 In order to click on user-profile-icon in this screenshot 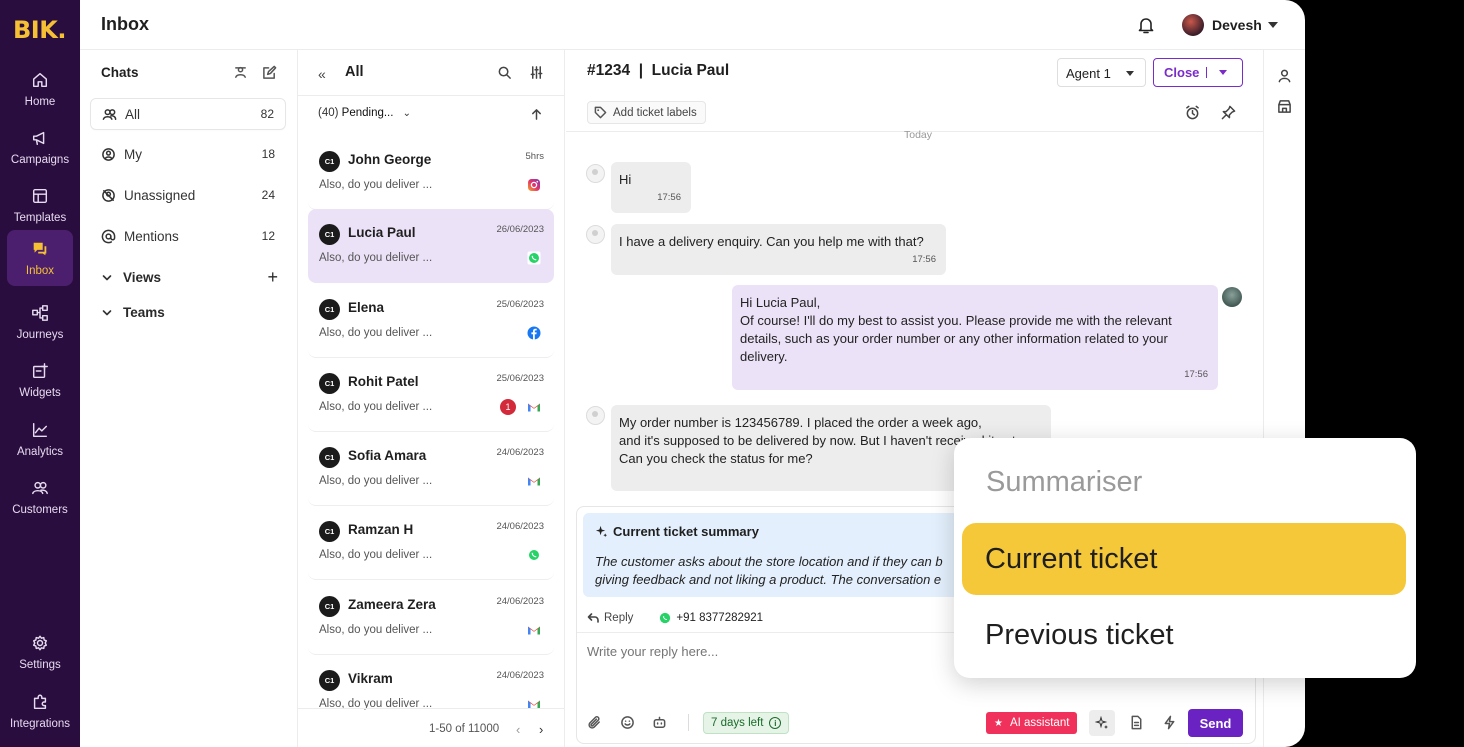, I will do `click(1284, 75)`.